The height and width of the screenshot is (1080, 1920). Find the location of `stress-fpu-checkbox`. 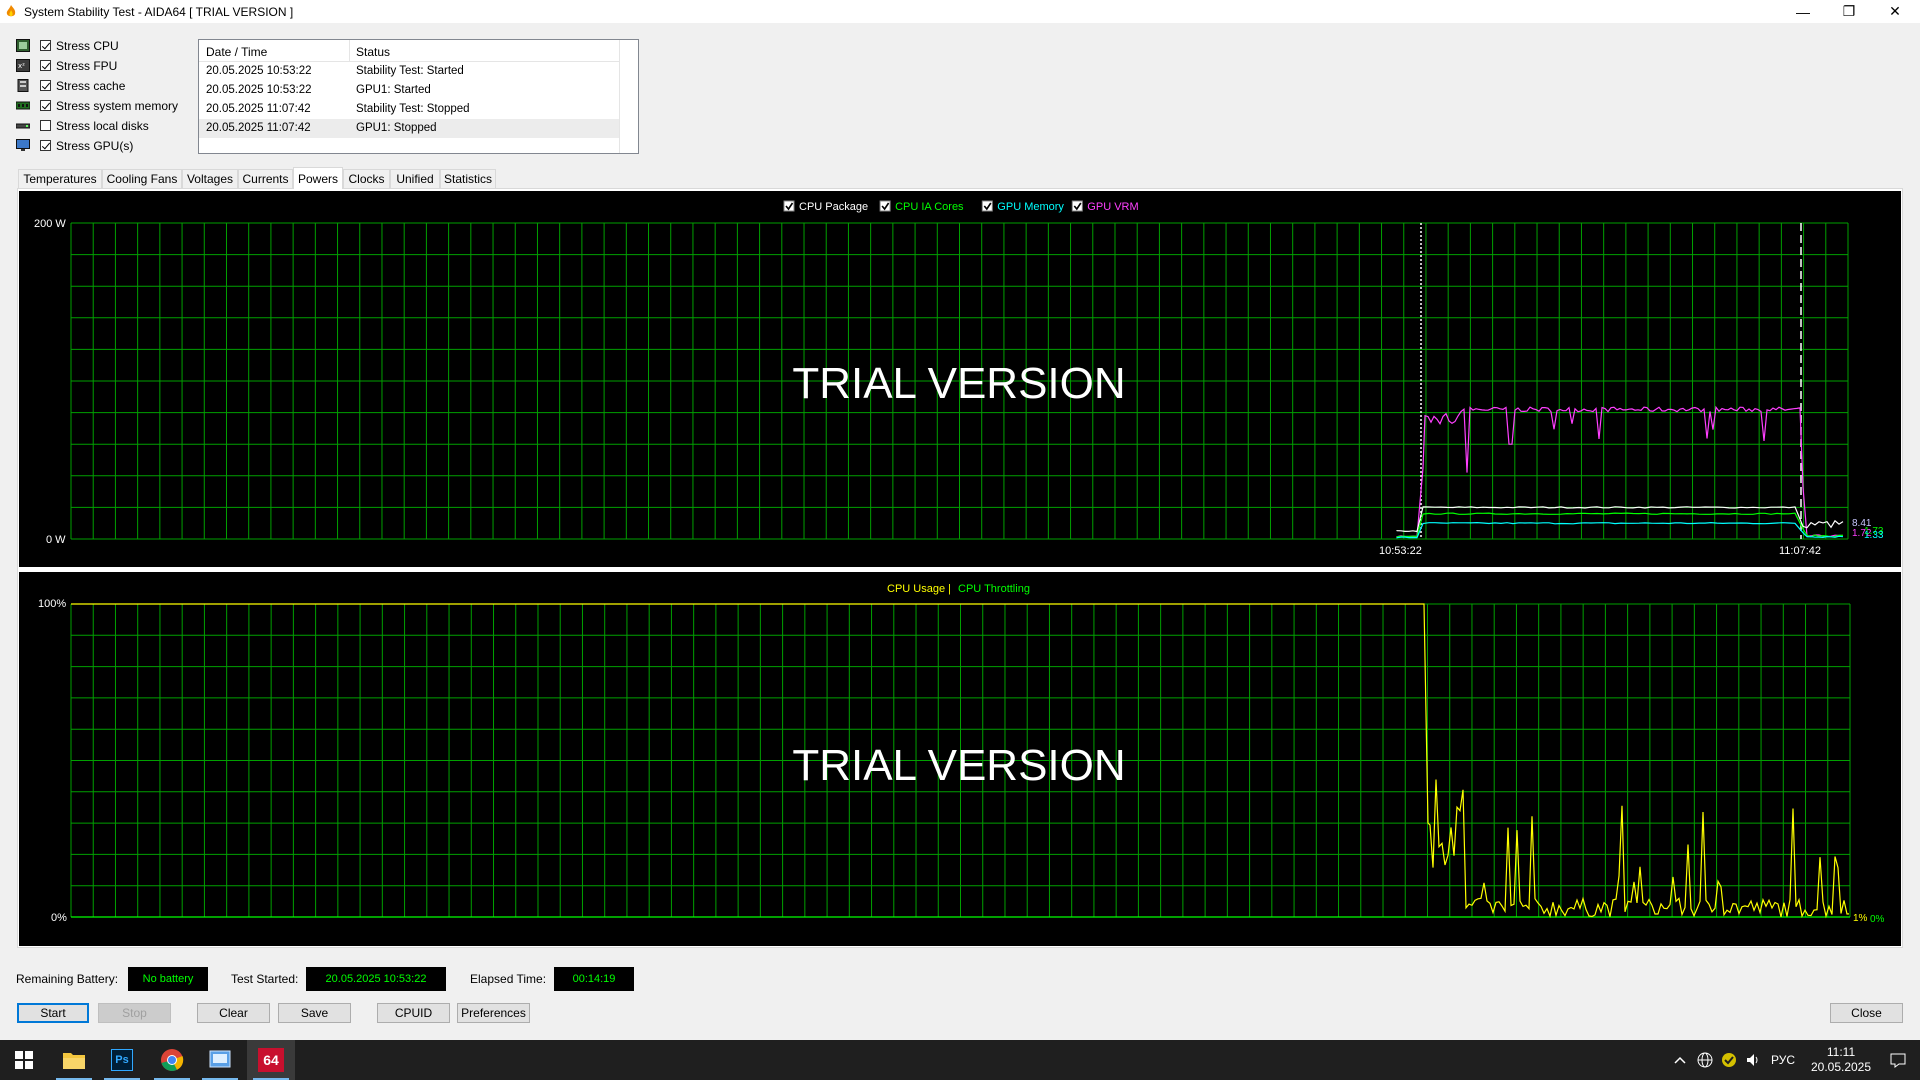

stress-fpu-checkbox is located at coordinates (45, 65).